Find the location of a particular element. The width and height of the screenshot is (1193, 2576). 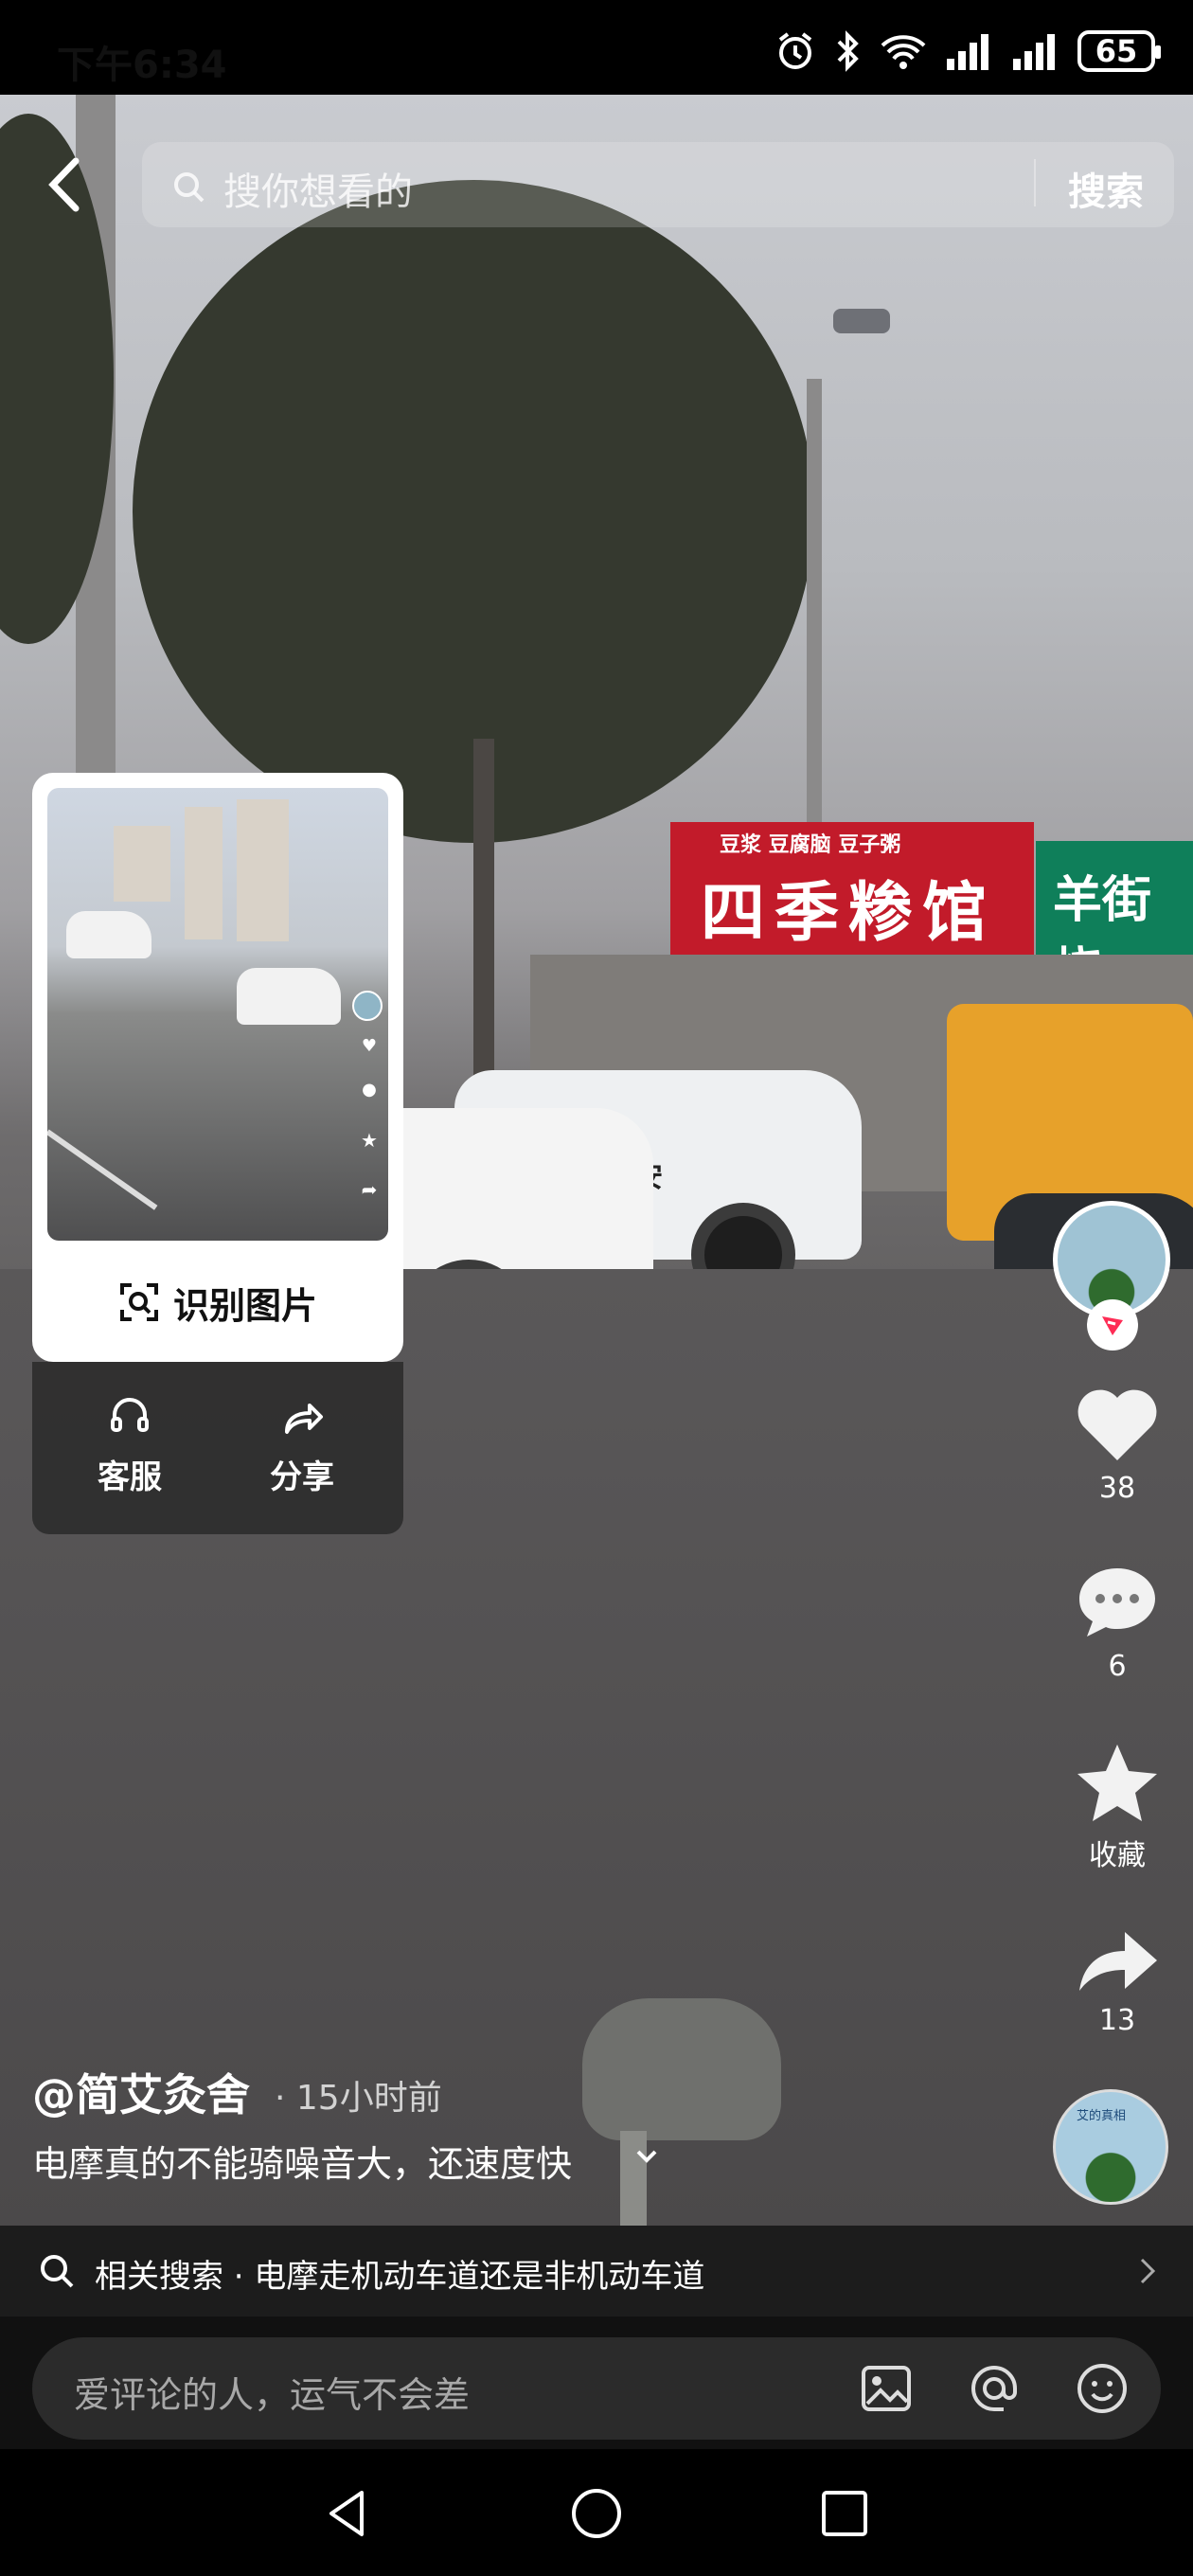

thumb-road-line is located at coordinates (102, 1169).